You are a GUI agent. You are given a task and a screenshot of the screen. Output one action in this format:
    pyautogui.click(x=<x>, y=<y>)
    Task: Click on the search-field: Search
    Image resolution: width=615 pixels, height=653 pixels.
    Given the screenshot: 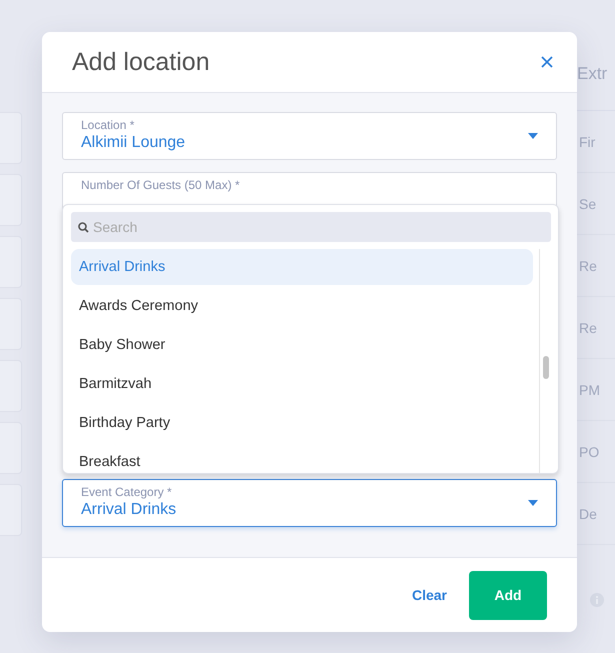 What is the action you would take?
    pyautogui.click(x=311, y=227)
    